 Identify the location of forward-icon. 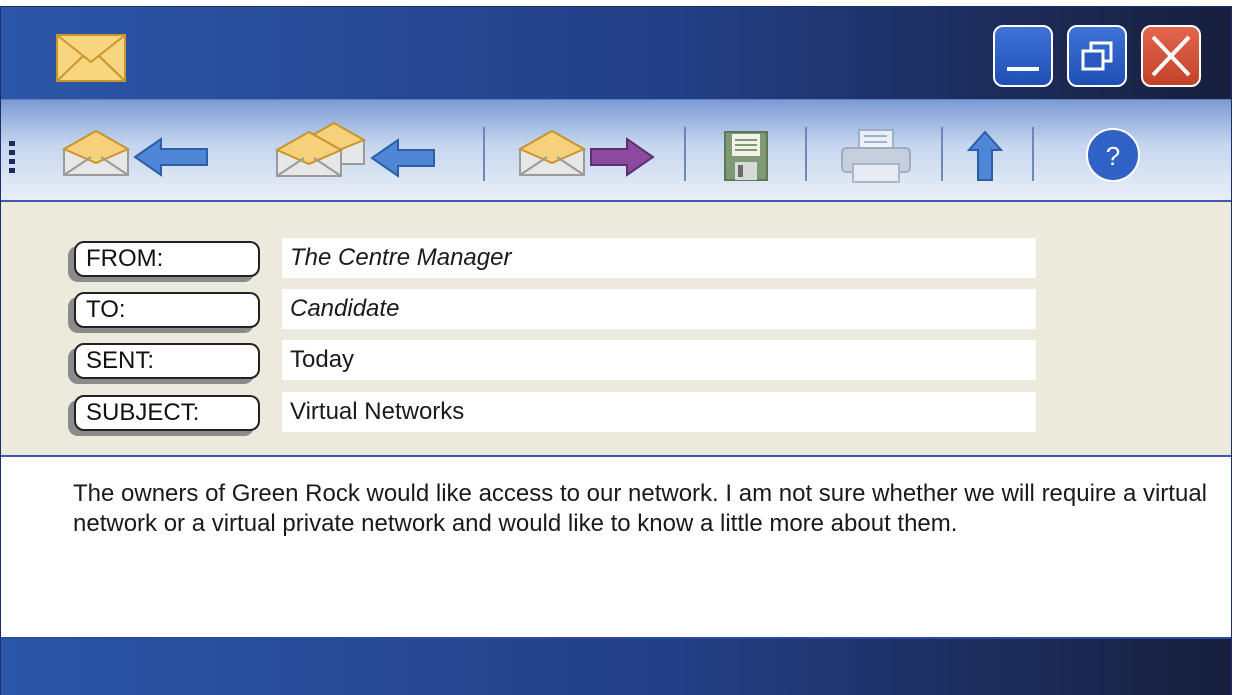
(622, 157).